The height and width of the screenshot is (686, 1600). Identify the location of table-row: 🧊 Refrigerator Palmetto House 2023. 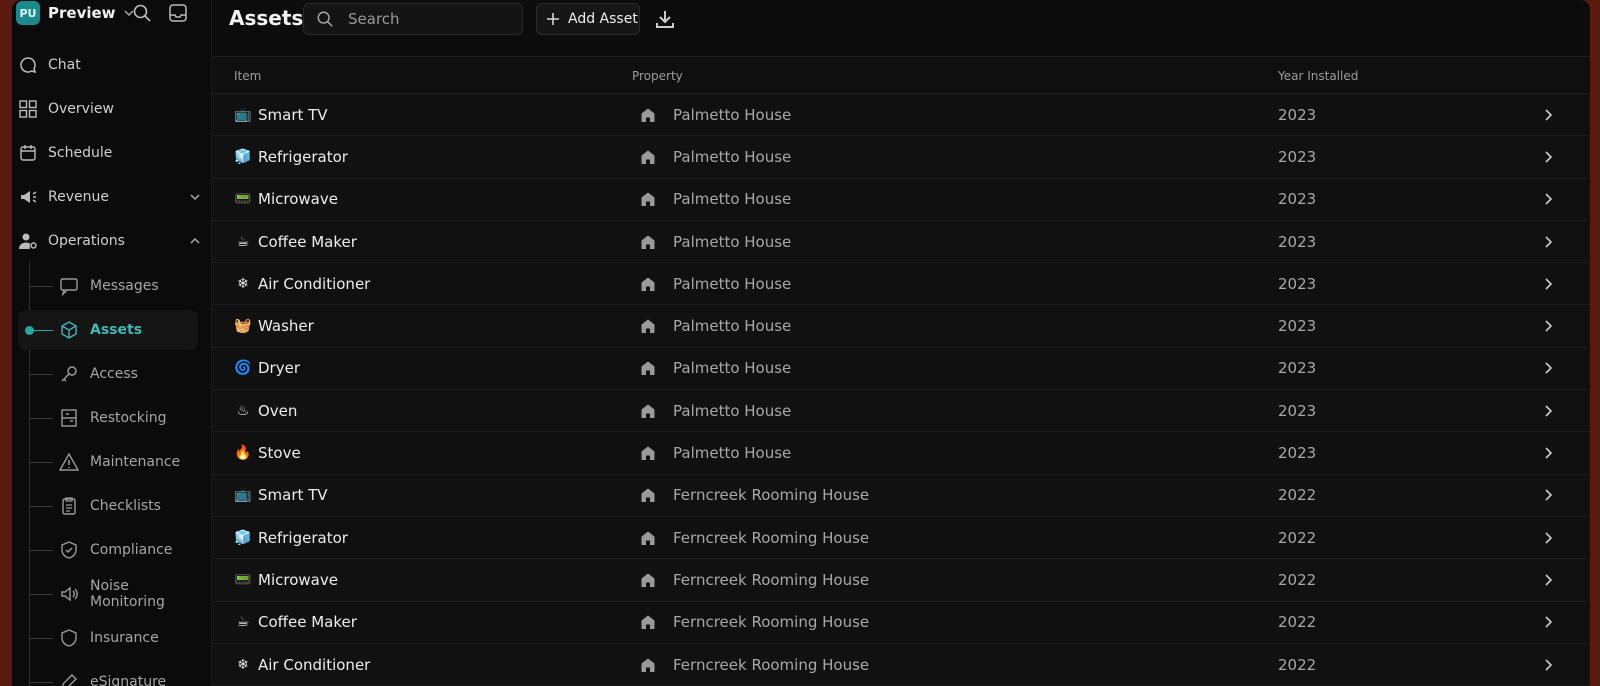
(901, 157).